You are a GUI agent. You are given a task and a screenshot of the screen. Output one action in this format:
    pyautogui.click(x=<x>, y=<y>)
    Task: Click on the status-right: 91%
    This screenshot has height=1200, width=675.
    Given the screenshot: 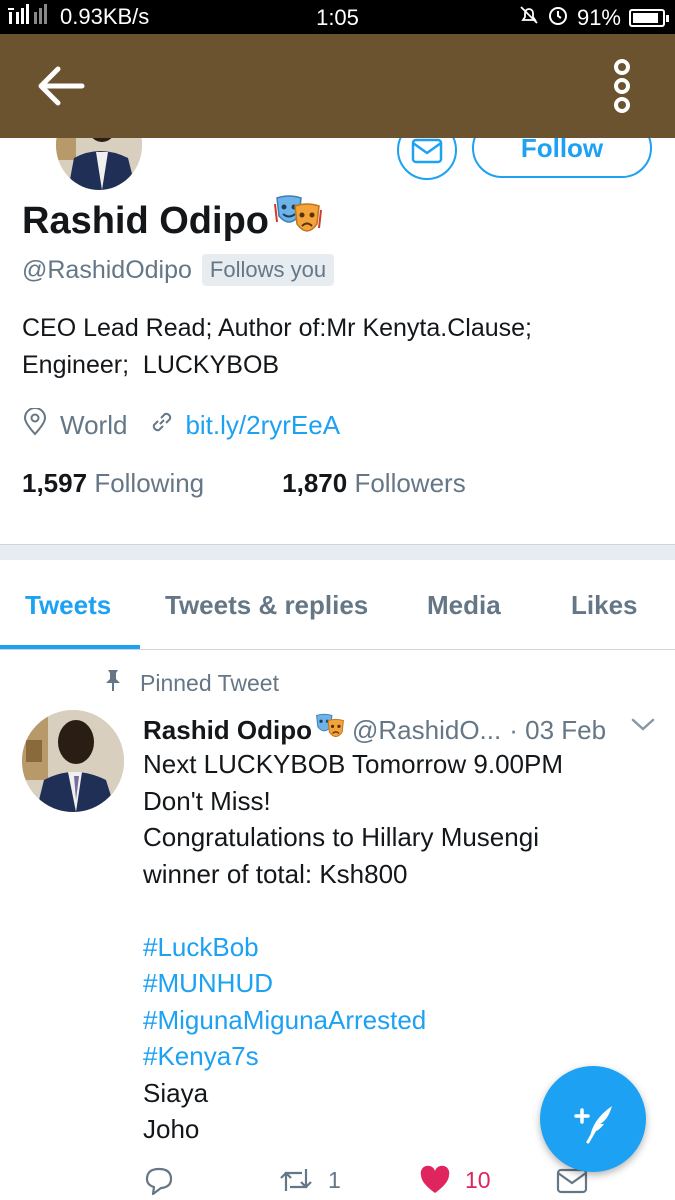 What is the action you would take?
    pyautogui.click(x=594, y=18)
    